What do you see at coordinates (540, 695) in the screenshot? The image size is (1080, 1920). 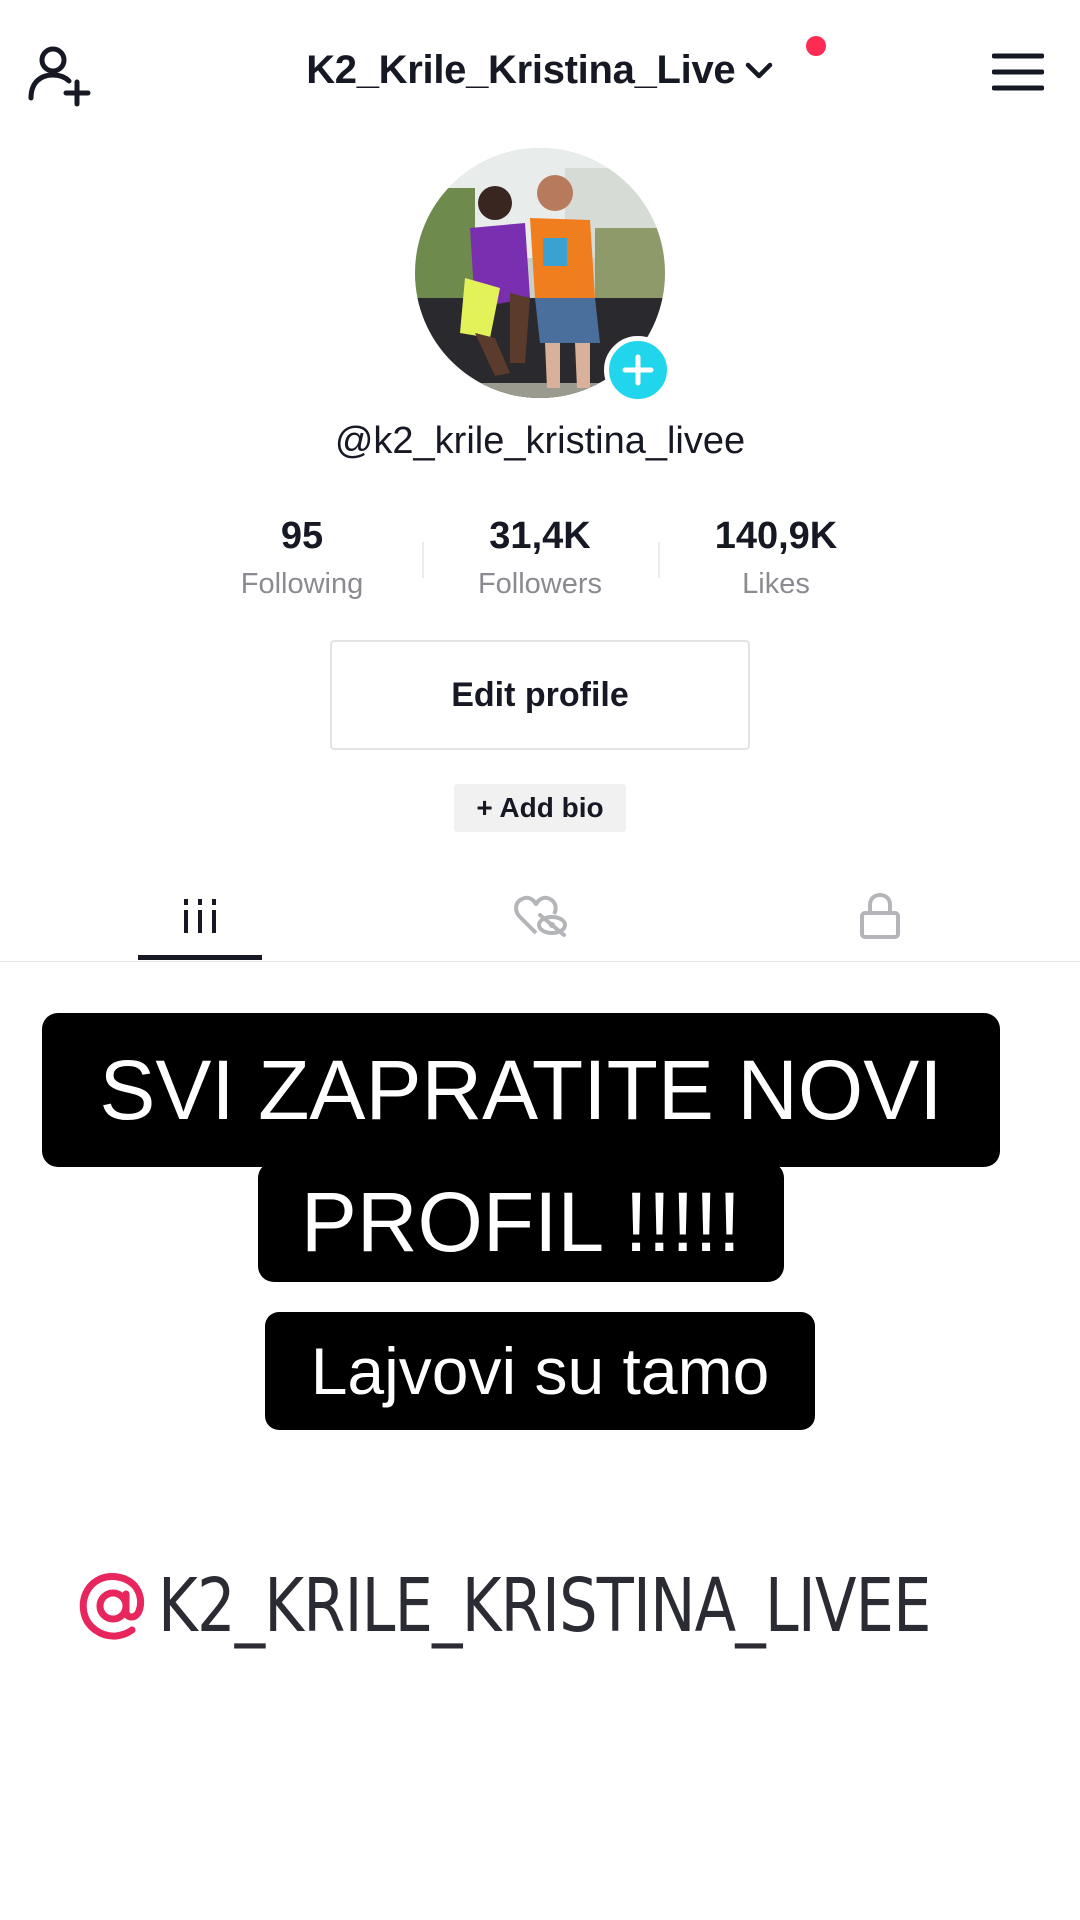 I see `edit-profile-button: Edit profile` at bounding box center [540, 695].